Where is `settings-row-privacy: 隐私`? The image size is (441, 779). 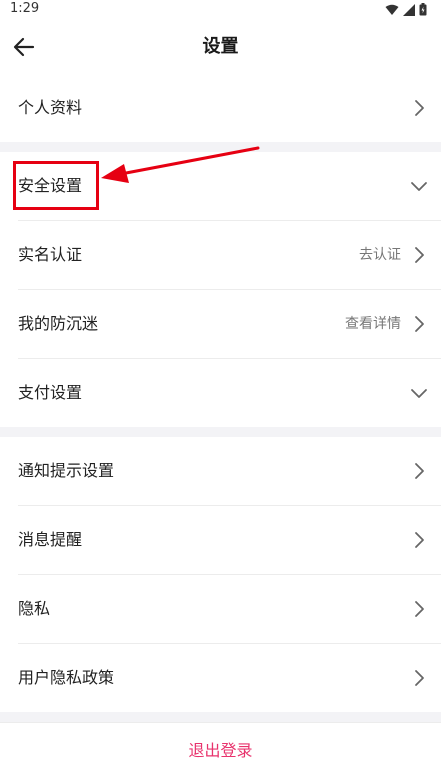 settings-row-privacy: 隐私 is located at coordinates (229, 609).